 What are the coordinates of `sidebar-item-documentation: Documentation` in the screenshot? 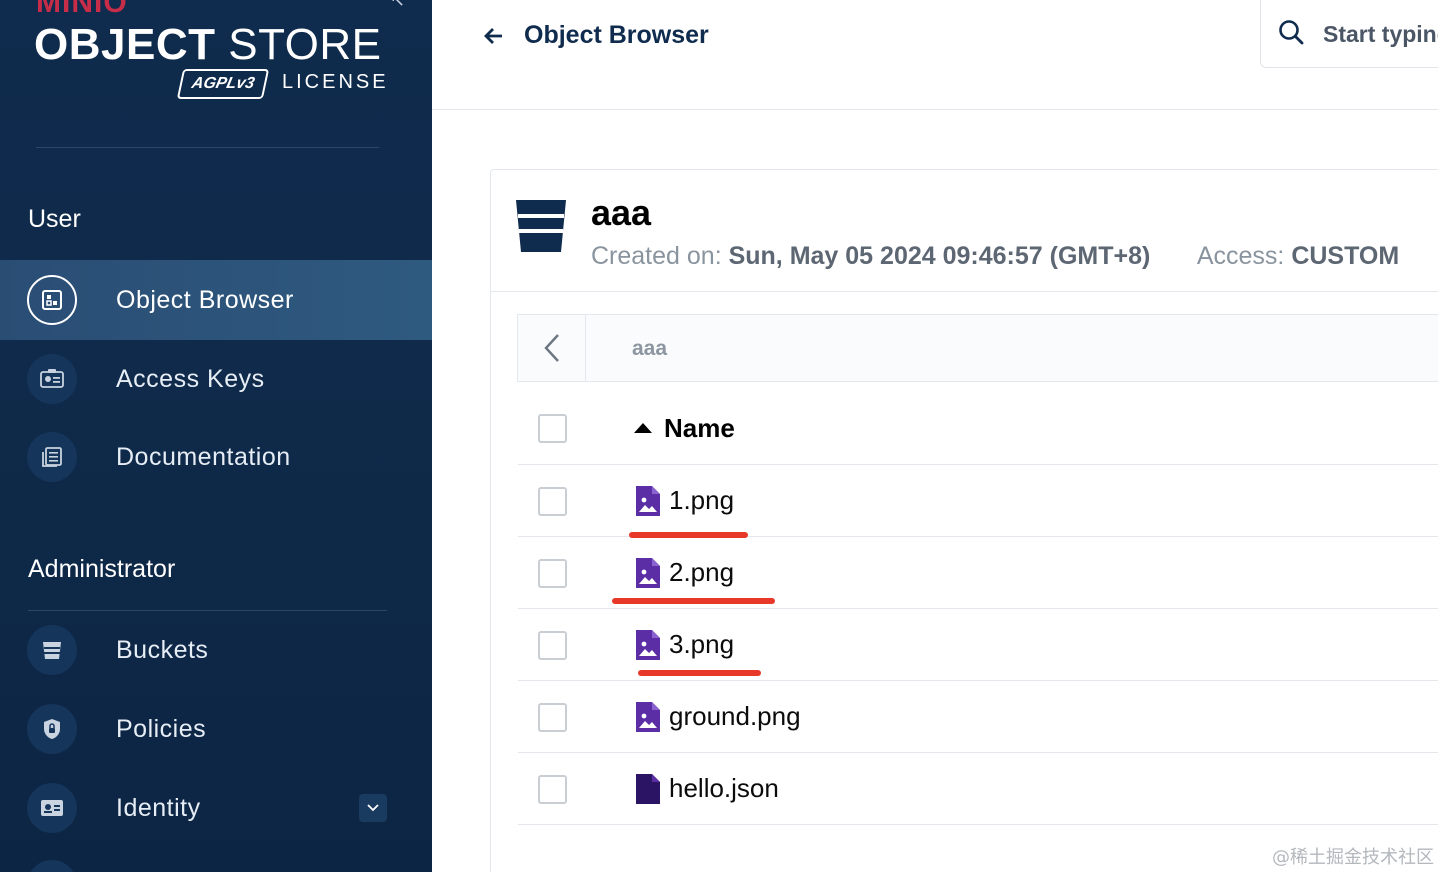 It's located at (216, 457).